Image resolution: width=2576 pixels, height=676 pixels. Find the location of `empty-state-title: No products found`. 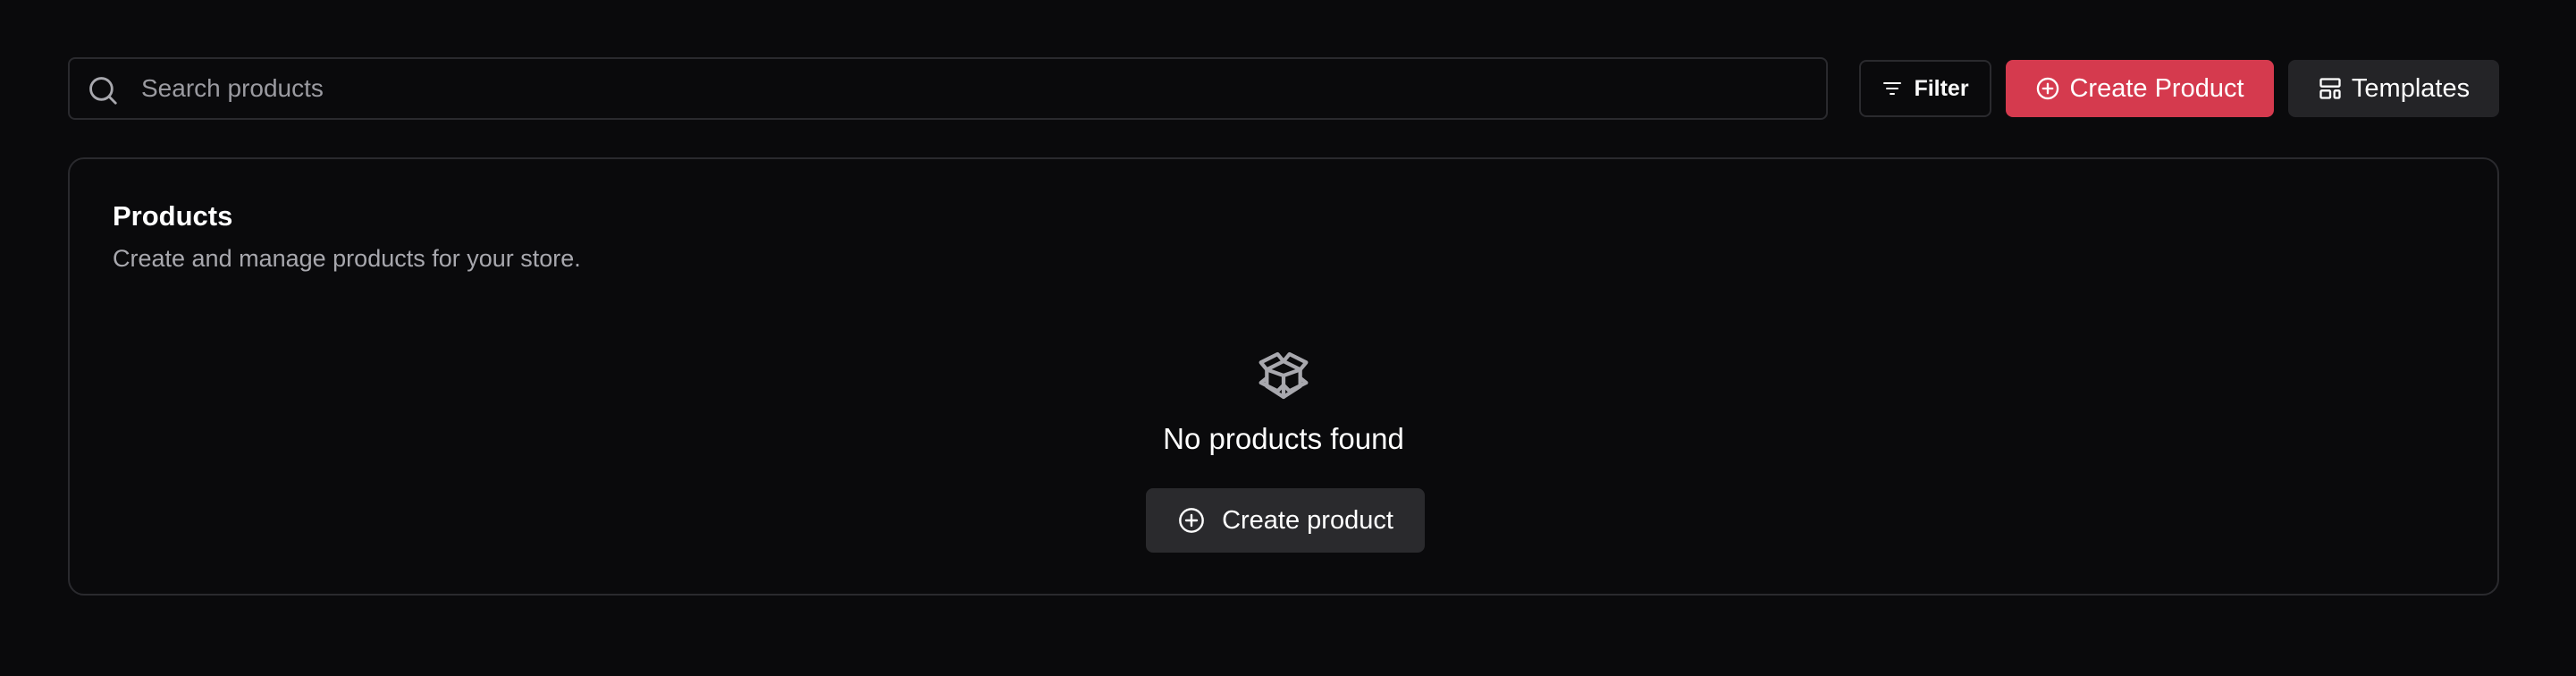

empty-state-title: No products found is located at coordinates (1284, 438).